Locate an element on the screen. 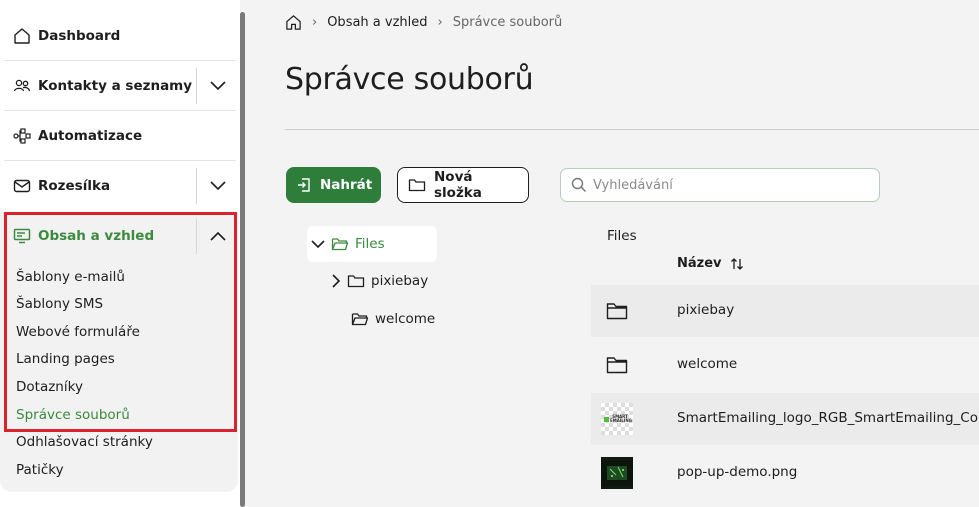  new-folder-button: Nová složka is located at coordinates (463, 185).